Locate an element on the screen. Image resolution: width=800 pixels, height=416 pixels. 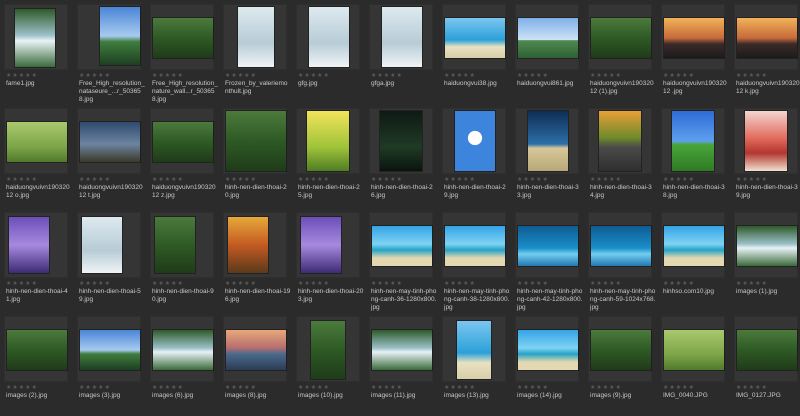
file-thumbnail-item: ★★★★★ Frozen_by_valeriemonthult.jpg is located at coordinates (255, 54).